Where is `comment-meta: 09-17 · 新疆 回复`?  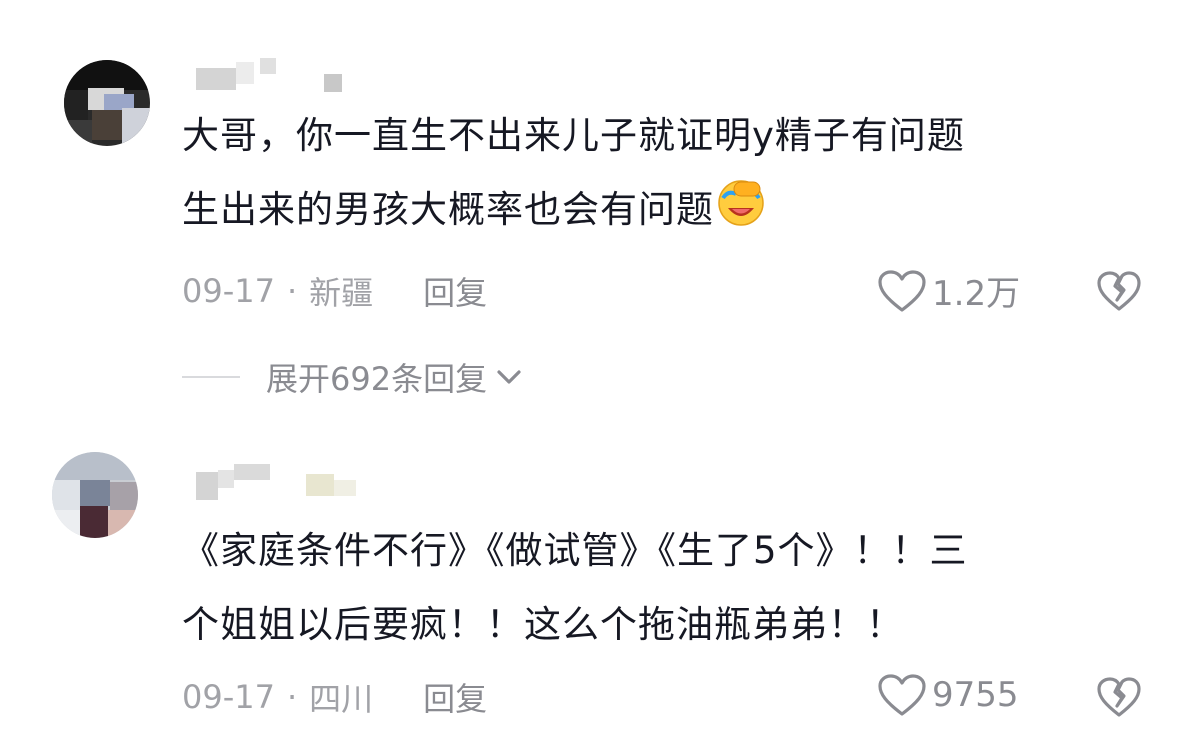 comment-meta: 09-17 · 新疆 回复 is located at coordinates (334, 291).